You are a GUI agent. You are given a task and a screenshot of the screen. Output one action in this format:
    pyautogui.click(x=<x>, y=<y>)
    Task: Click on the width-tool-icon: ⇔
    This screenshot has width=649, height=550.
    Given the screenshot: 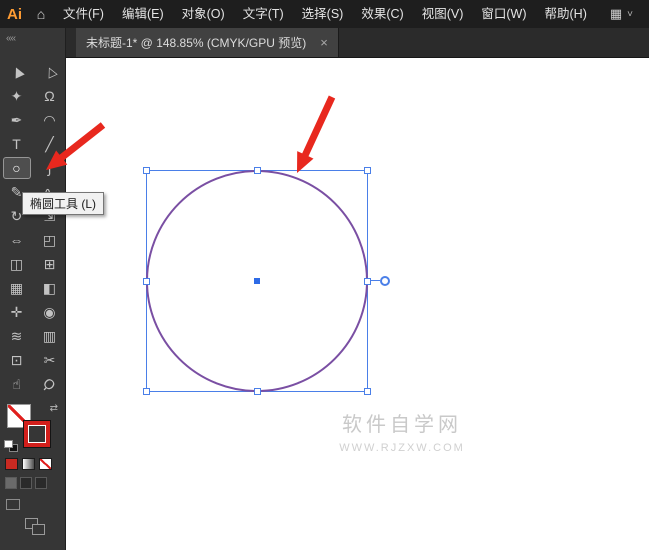 What is the action you would take?
    pyautogui.click(x=16, y=240)
    